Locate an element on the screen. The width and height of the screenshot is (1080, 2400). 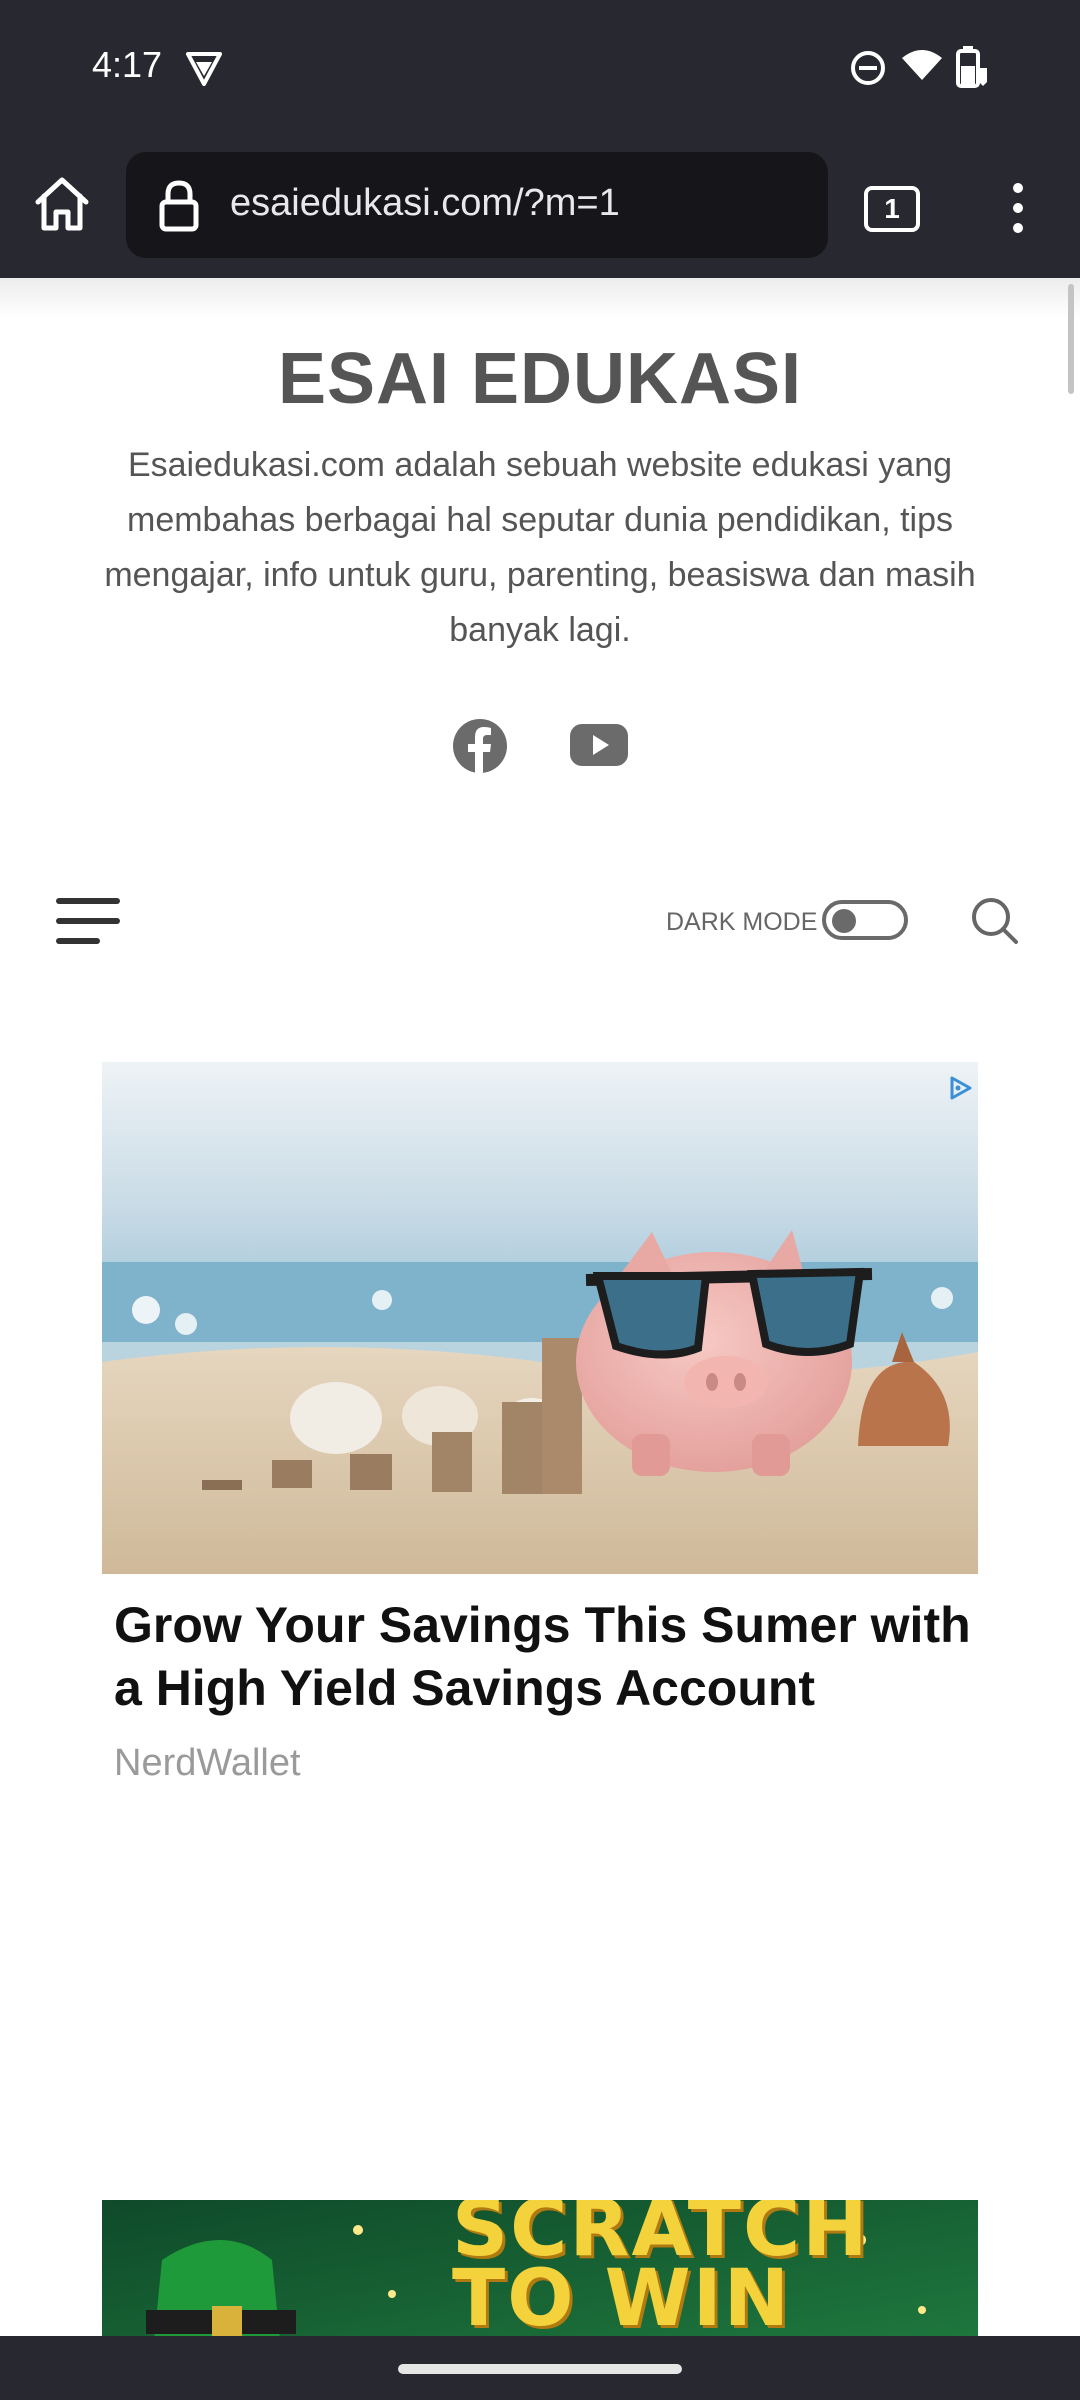
url-text: esaiedukasi.com/?m=1 is located at coordinates (425, 203).